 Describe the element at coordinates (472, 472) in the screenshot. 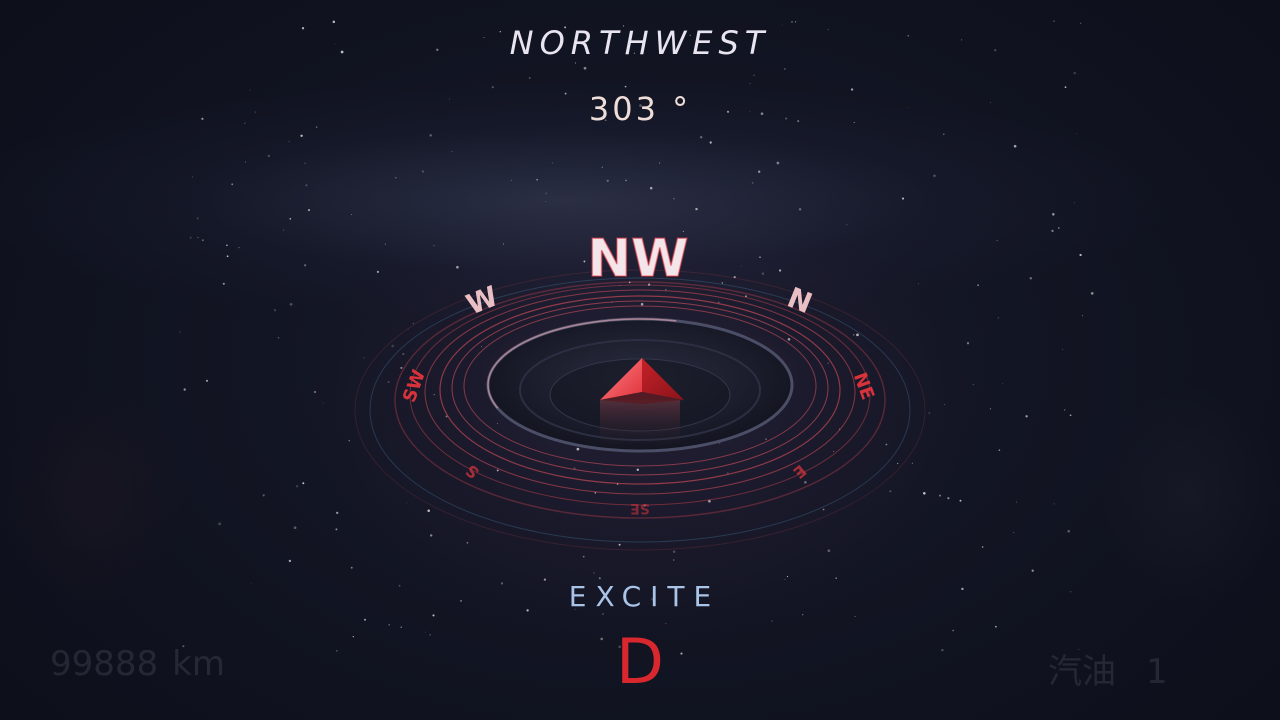

I see `compass-label-left-lower: S` at that location.